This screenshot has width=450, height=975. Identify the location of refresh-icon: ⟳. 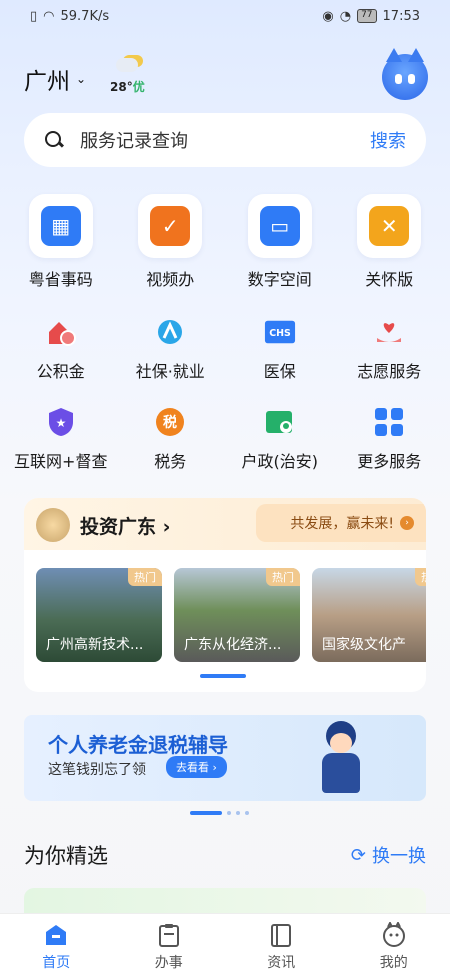
(358, 855).